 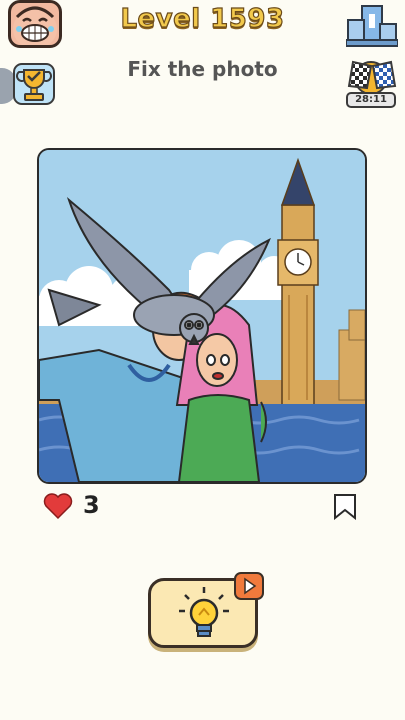 I want to click on leaderboard-button, so click(x=372, y=24).